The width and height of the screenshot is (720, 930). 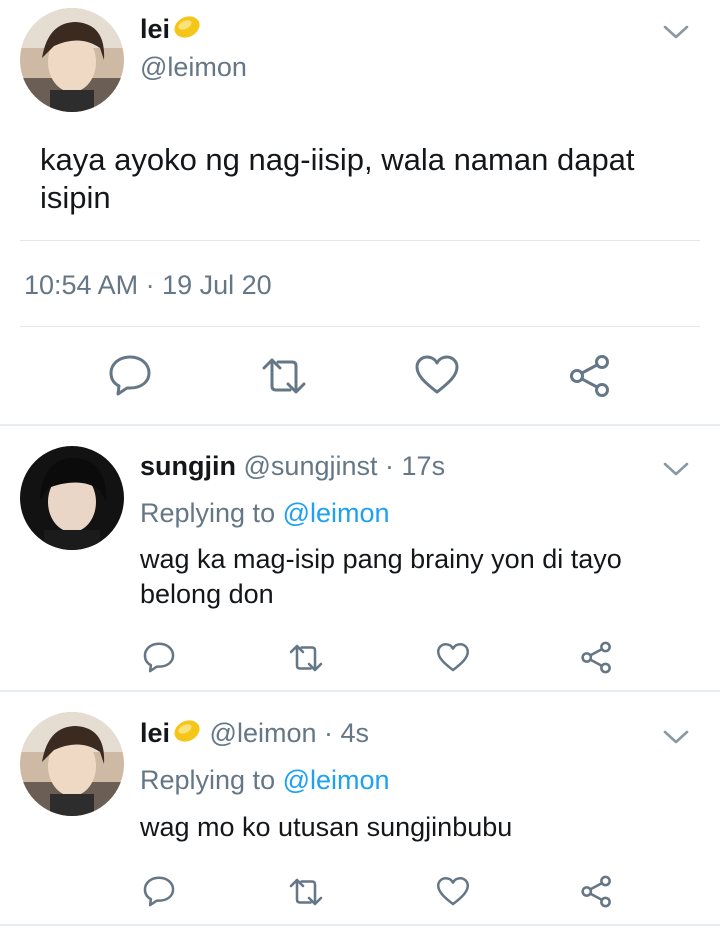 I want to click on timestamp: 10:54 AM · 19 Jul 20, so click(x=148, y=285).